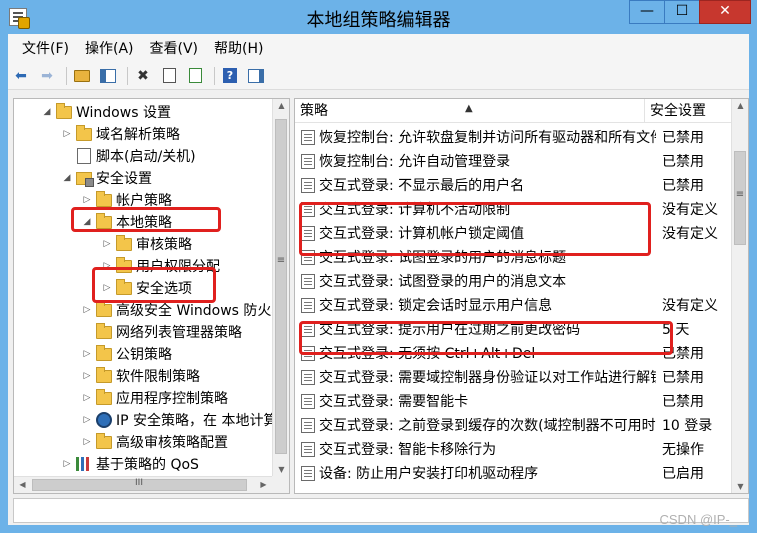  I want to click on help-icon: ?, so click(230, 76).